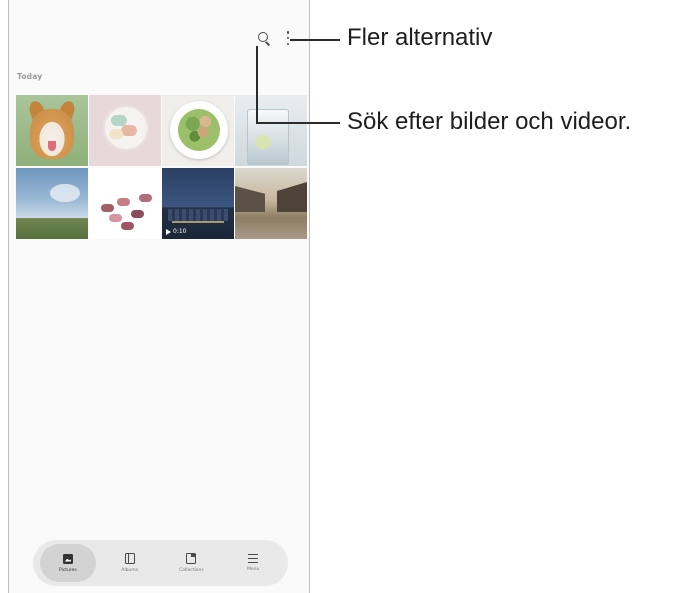 Image resolution: width=679 pixels, height=593 pixels. I want to click on collections-icon, so click(191, 558).